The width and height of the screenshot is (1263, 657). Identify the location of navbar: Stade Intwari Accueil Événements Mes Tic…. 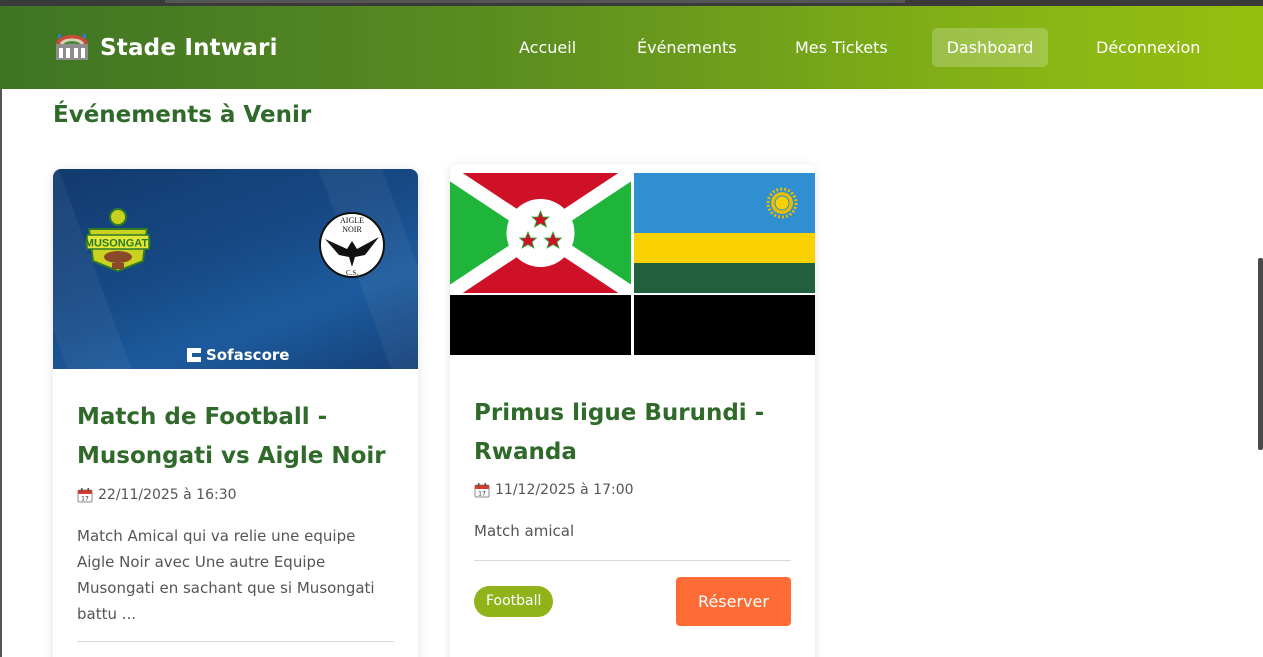
(631, 47).